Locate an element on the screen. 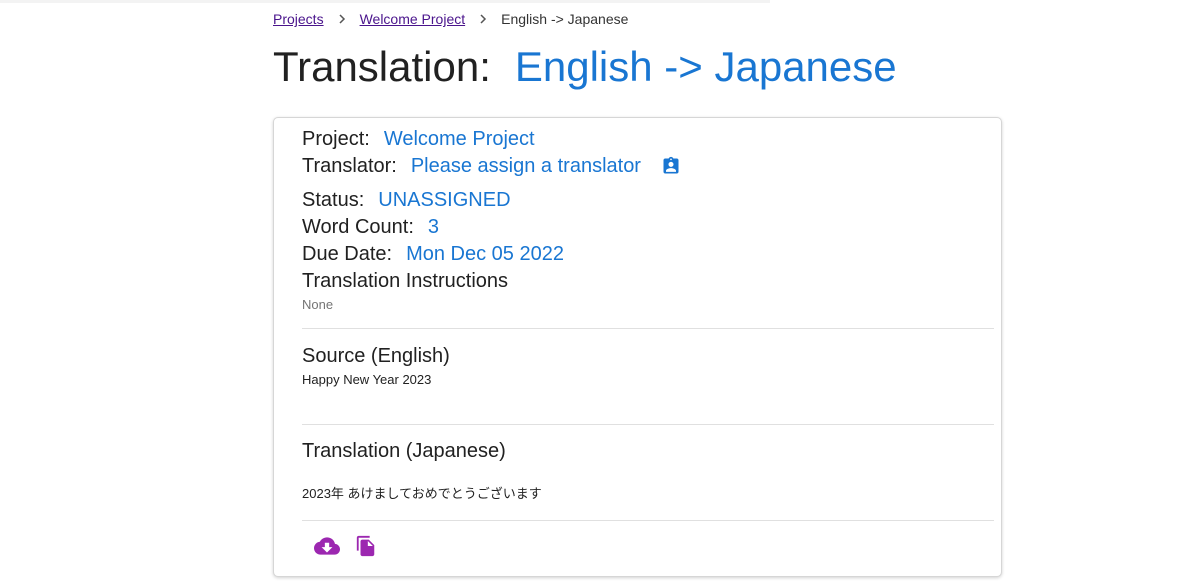  status-field: Status: UNASSIGNED is located at coordinates (406, 200).